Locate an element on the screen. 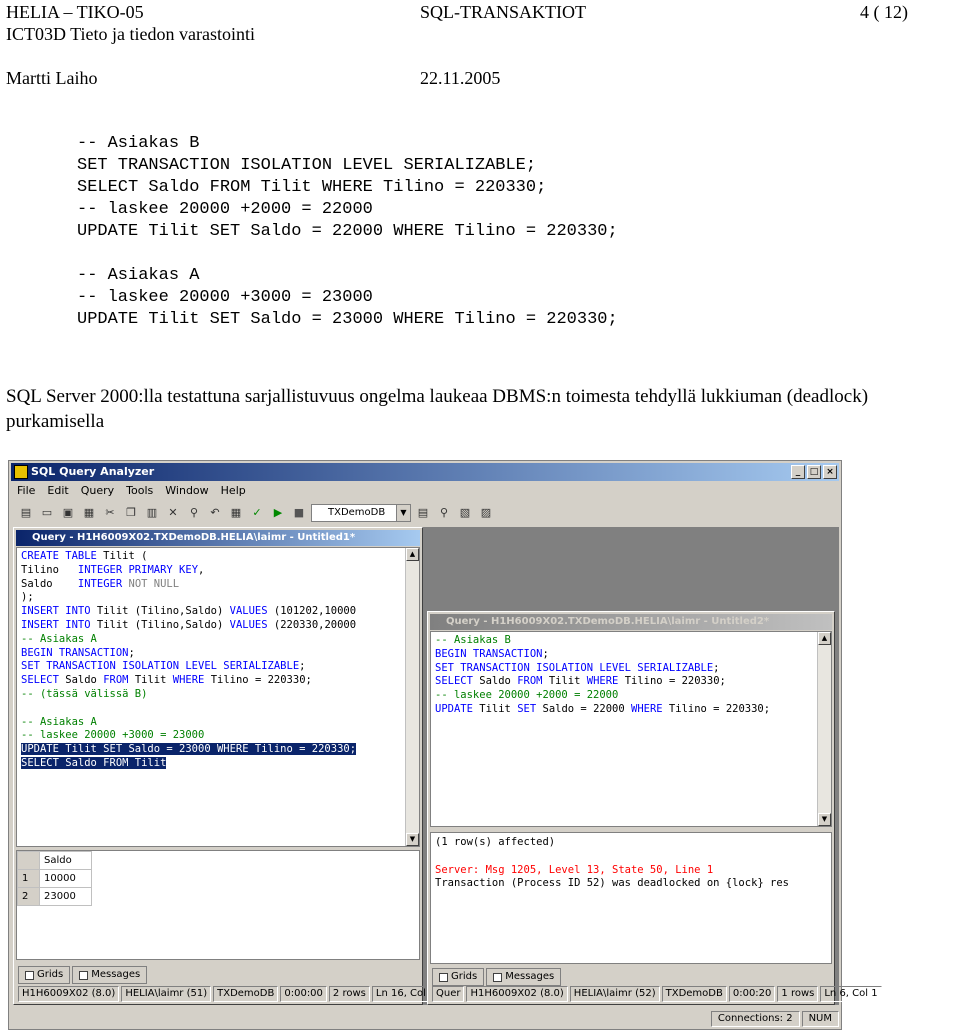  menu-bar: File Edit Query Tools Window Help is located at coordinates (425, 491).